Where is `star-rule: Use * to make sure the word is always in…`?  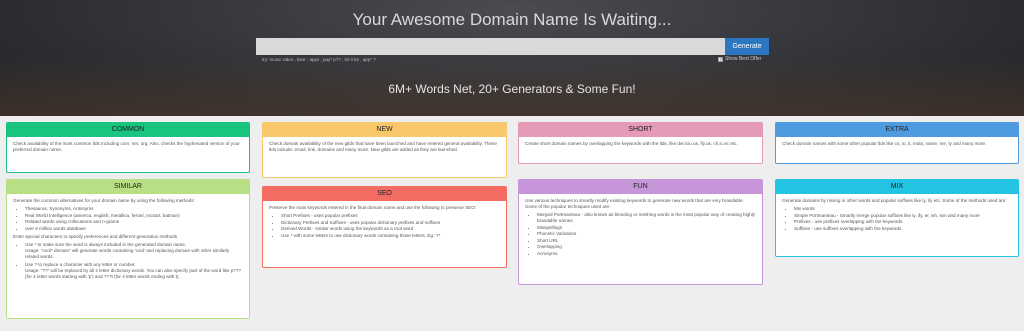
star-rule: Use * to make sure the word is always in… is located at coordinates (106, 244).